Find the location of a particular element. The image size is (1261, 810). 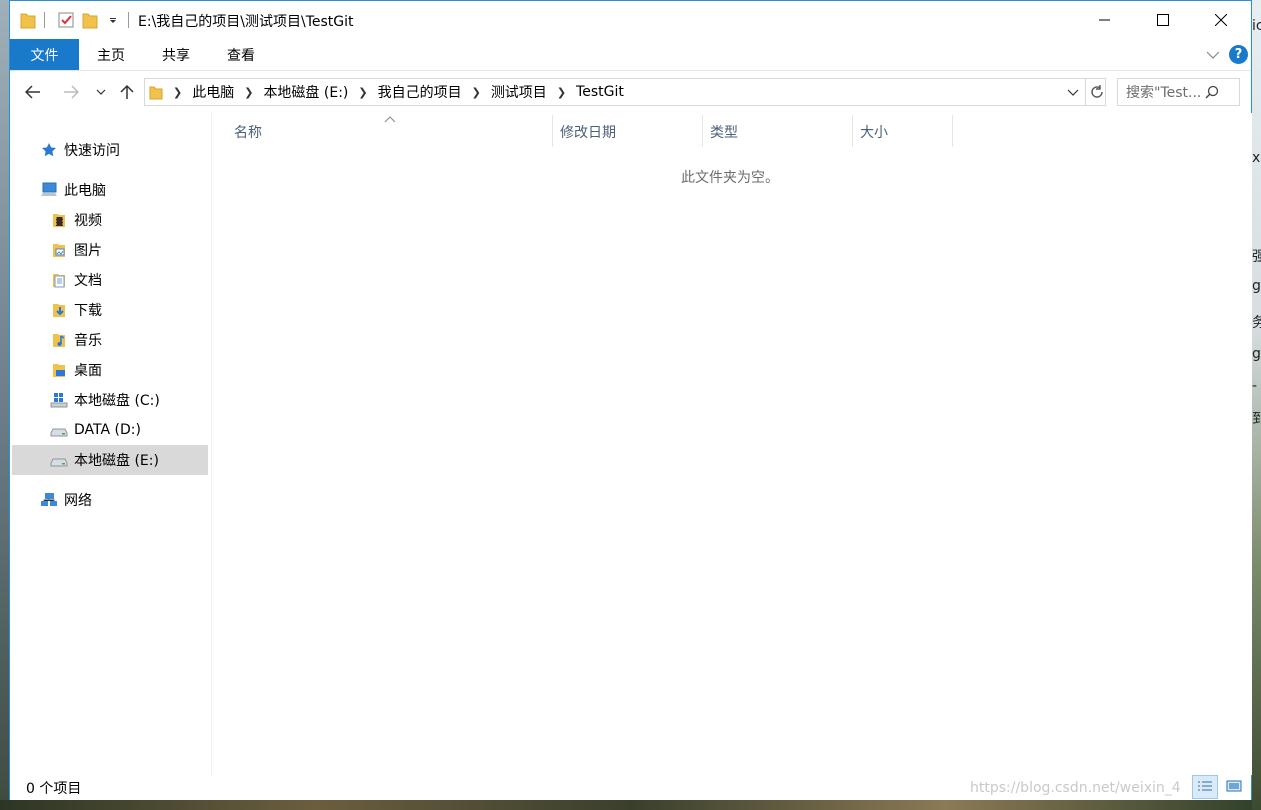

sidebar-item-drive-d: DATA (D:) is located at coordinates (130, 430).